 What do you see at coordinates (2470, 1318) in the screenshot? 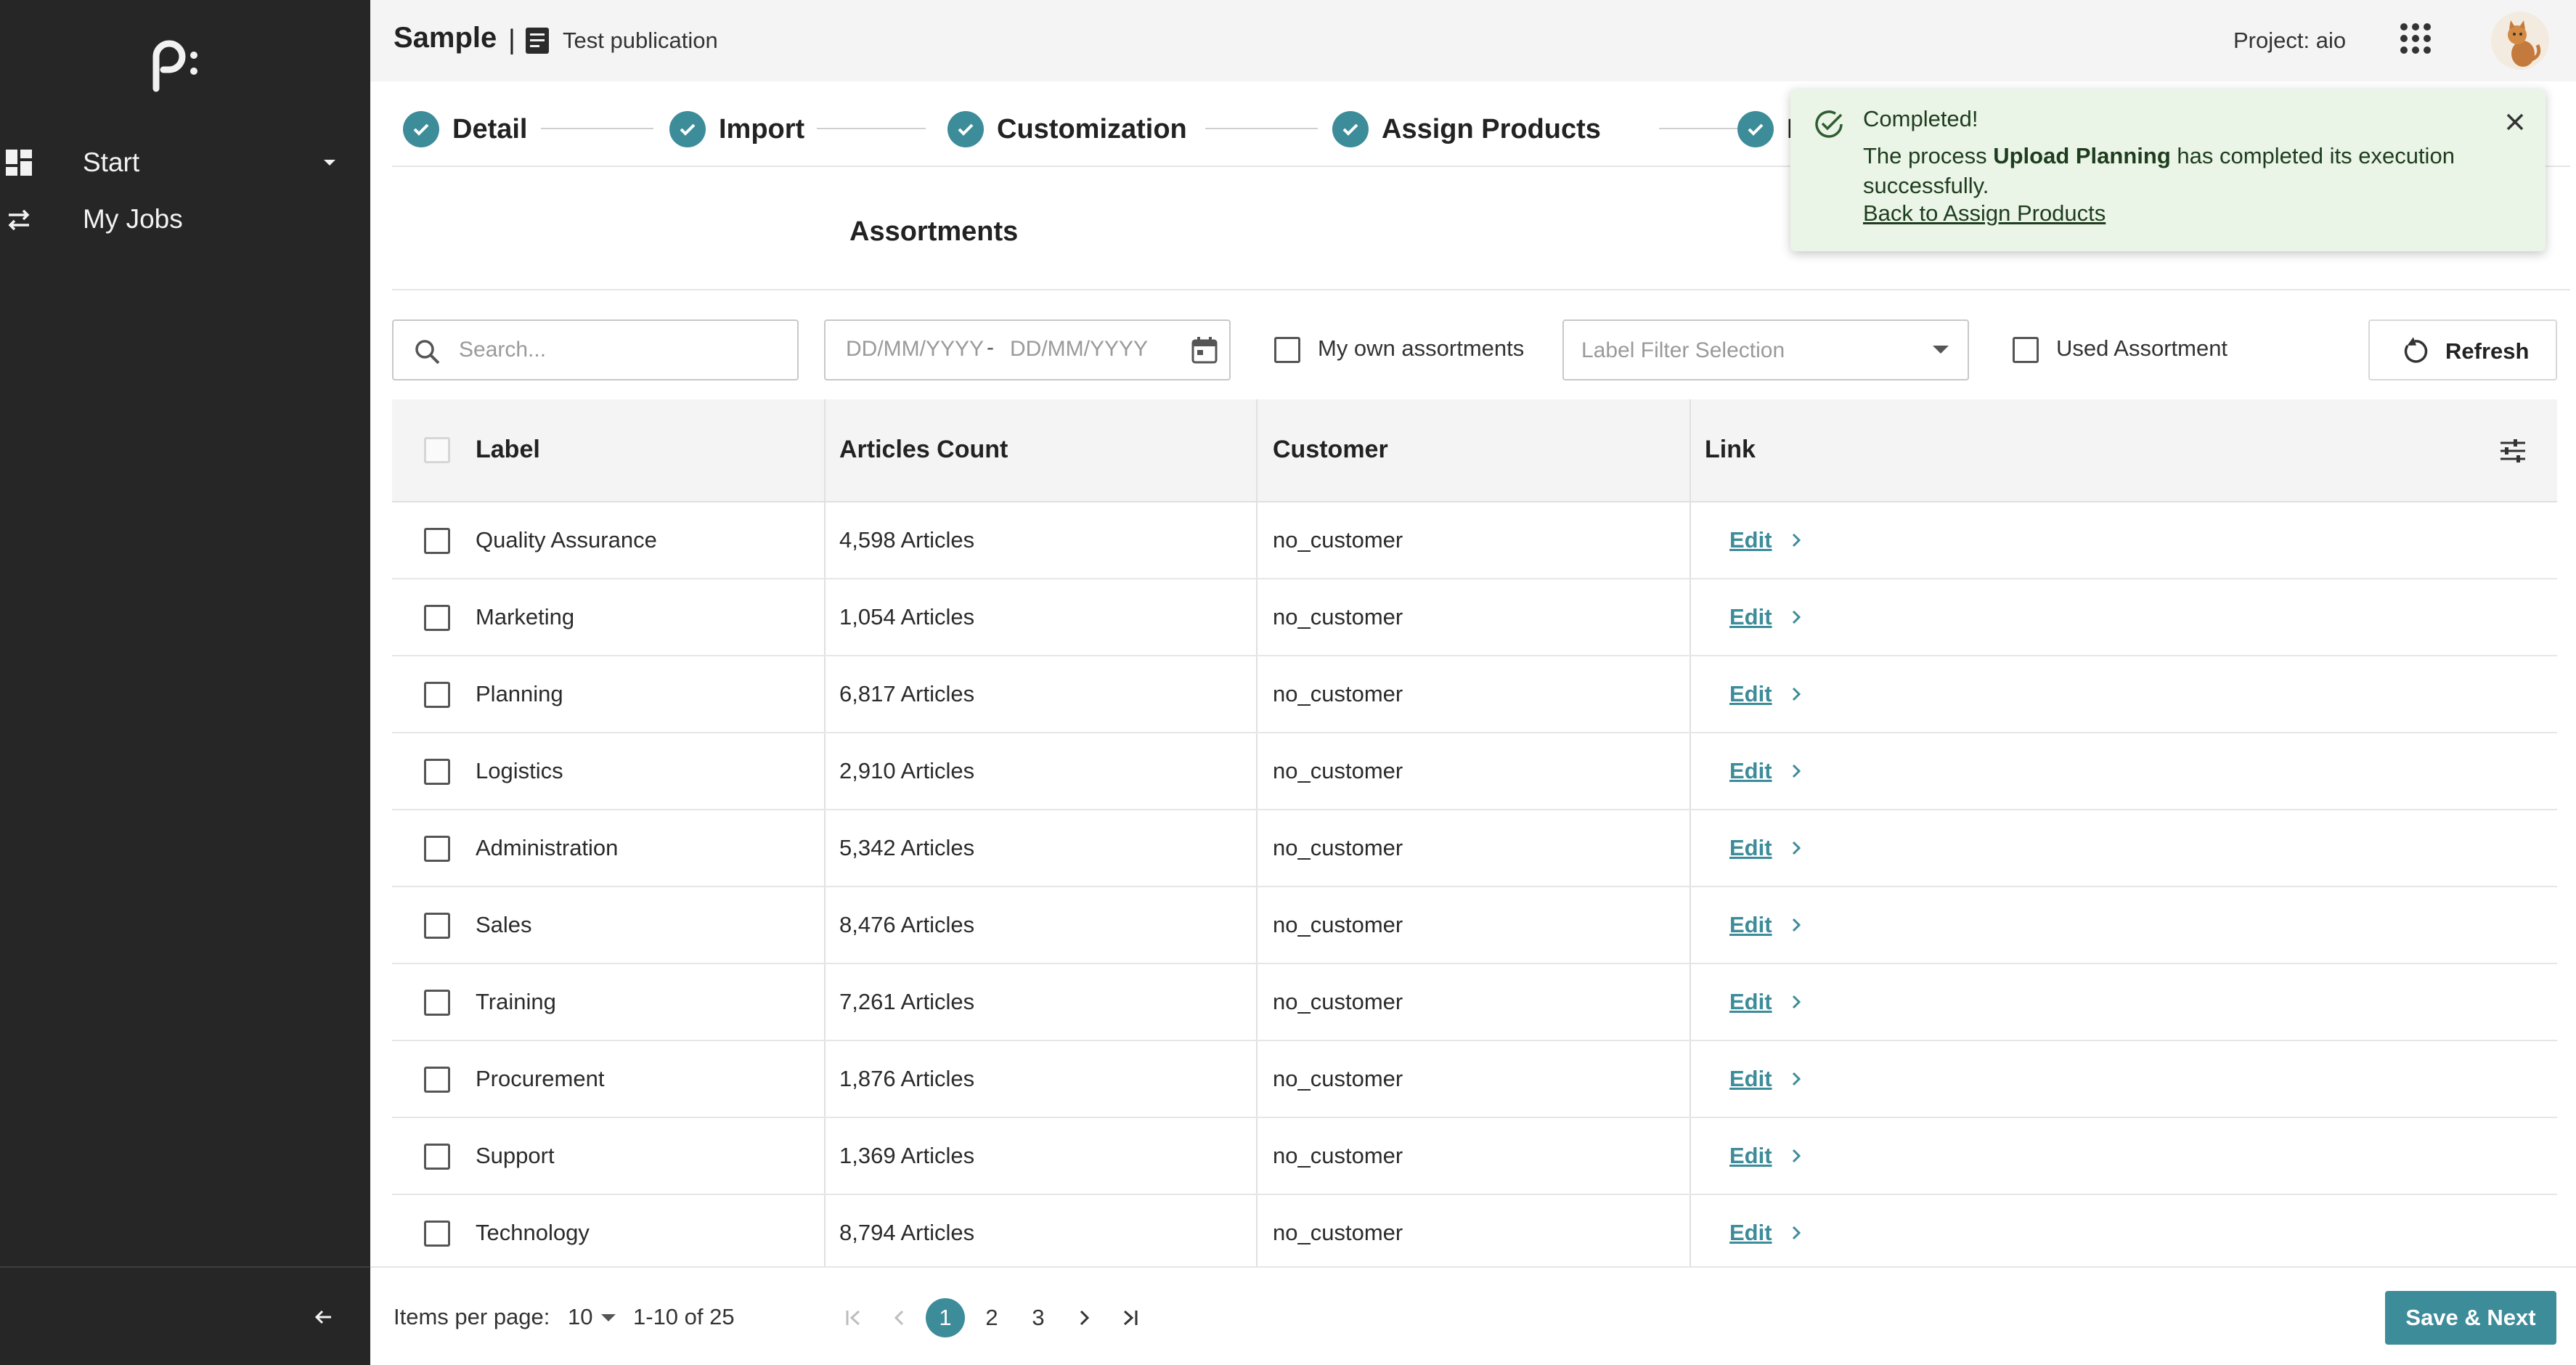
I see `save-next-button: Save & Next` at bounding box center [2470, 1318].